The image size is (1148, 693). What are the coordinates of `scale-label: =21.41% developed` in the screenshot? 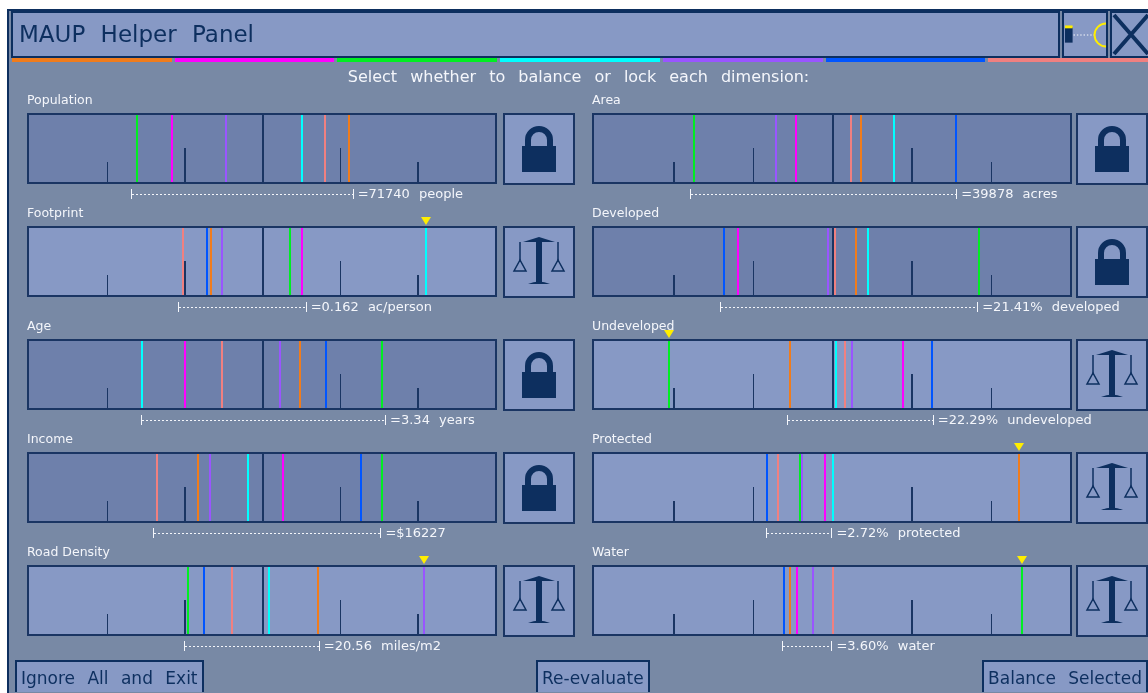 It's located at (1051, 307).